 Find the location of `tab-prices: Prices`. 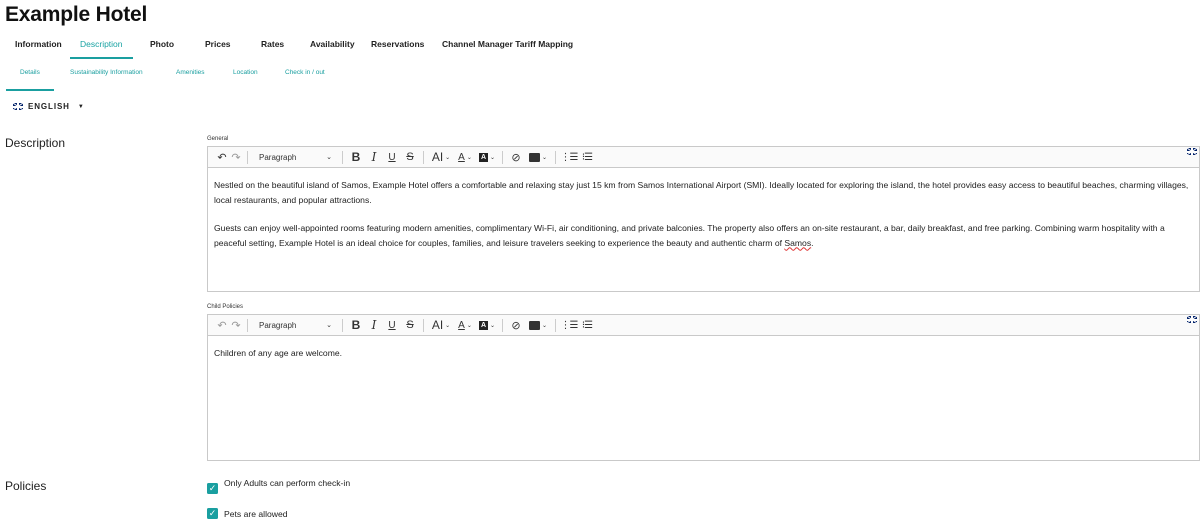

tab-prices: Prices is located at coordinates (218, 48).